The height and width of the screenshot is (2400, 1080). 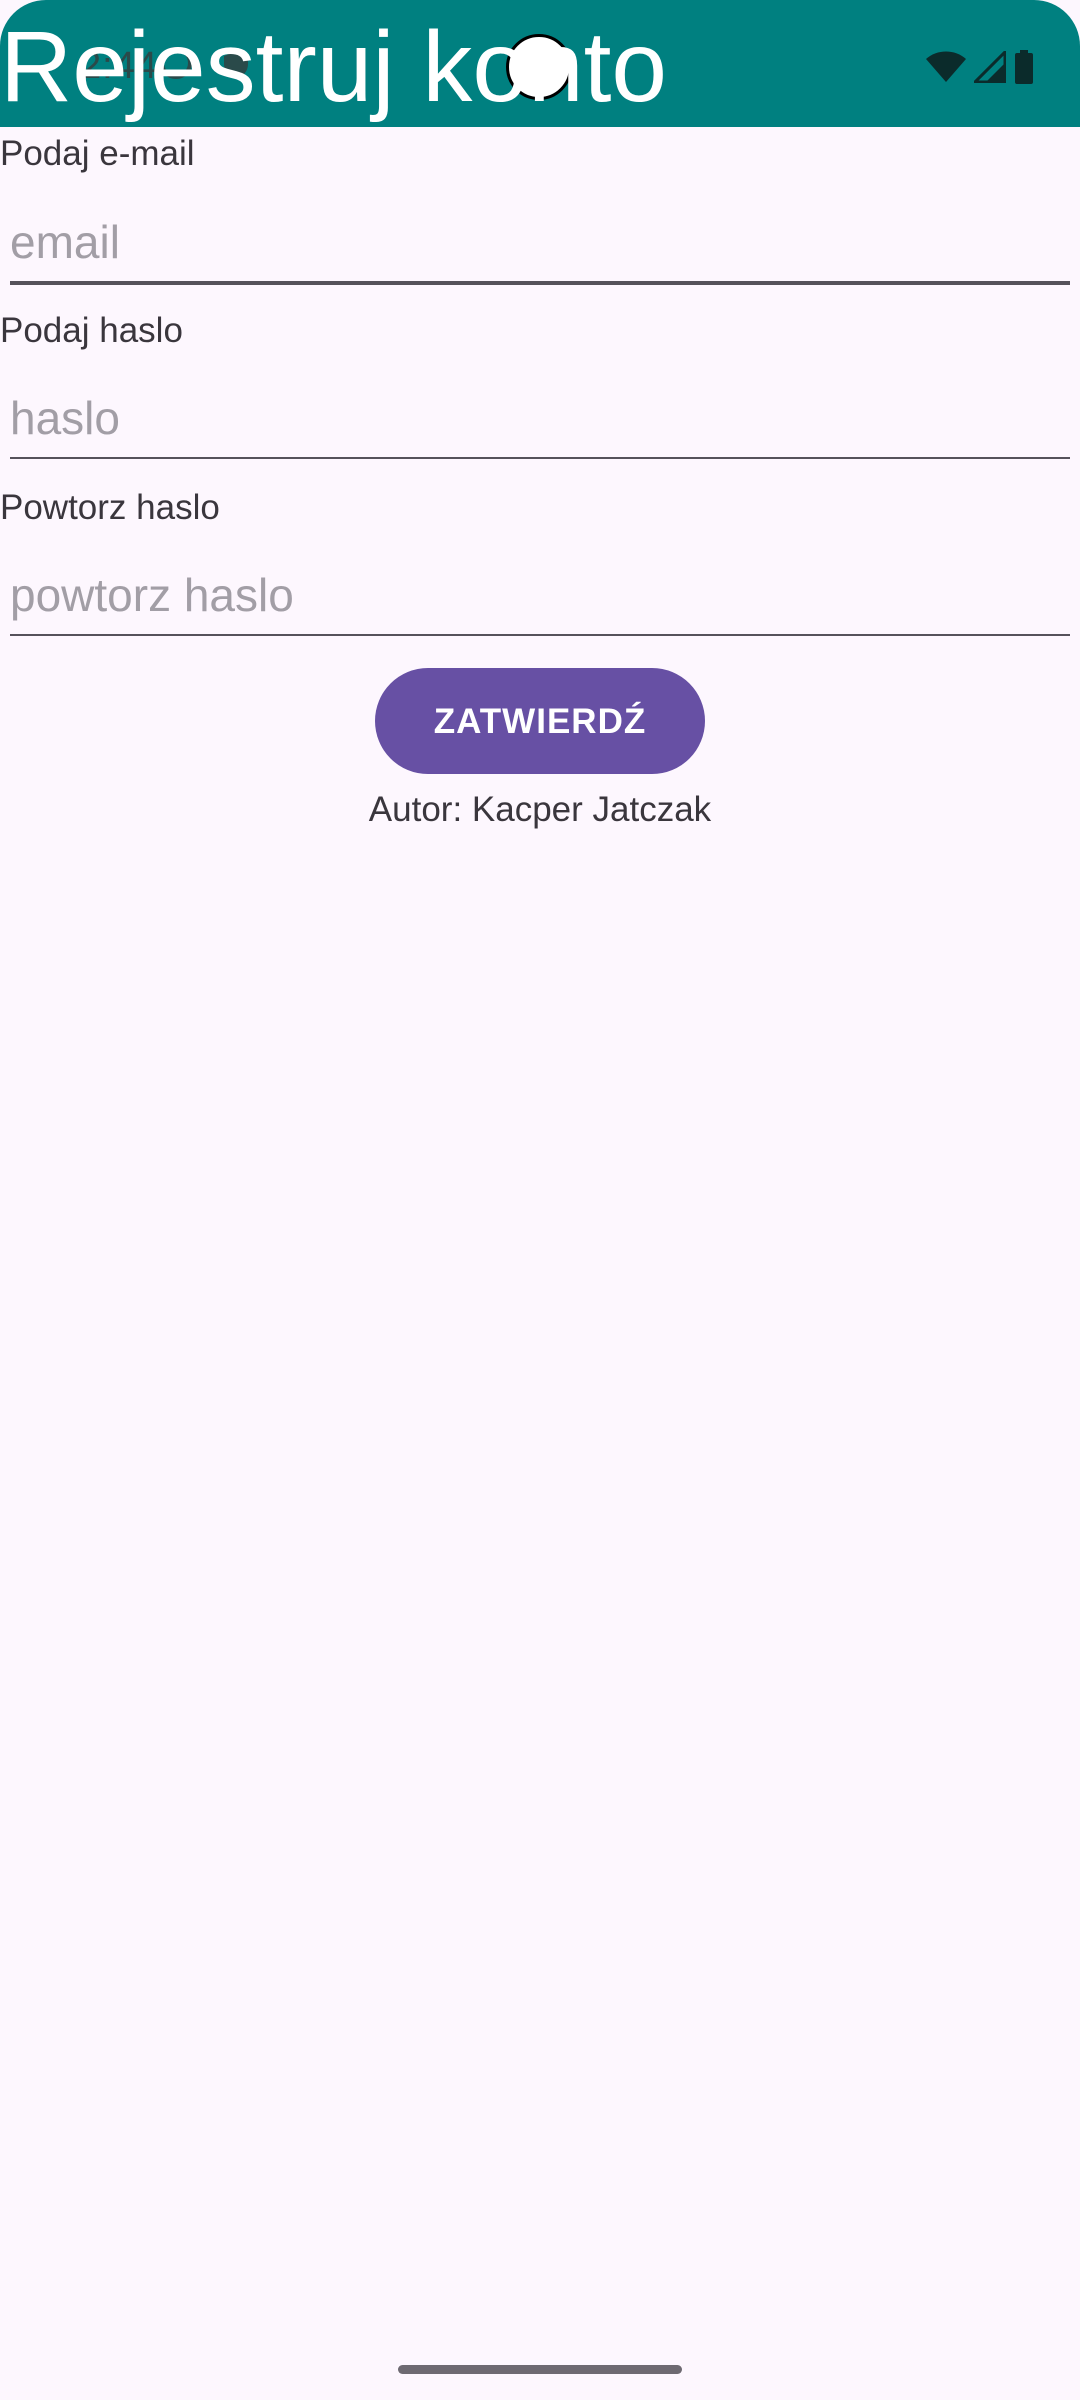 I want to click on email-field, so click(x=540, y=242).